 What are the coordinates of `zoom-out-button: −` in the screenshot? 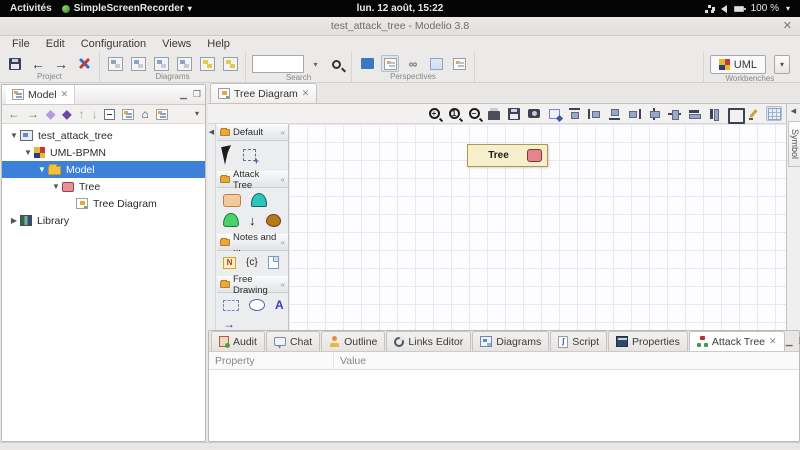 It's located at (474, 113).